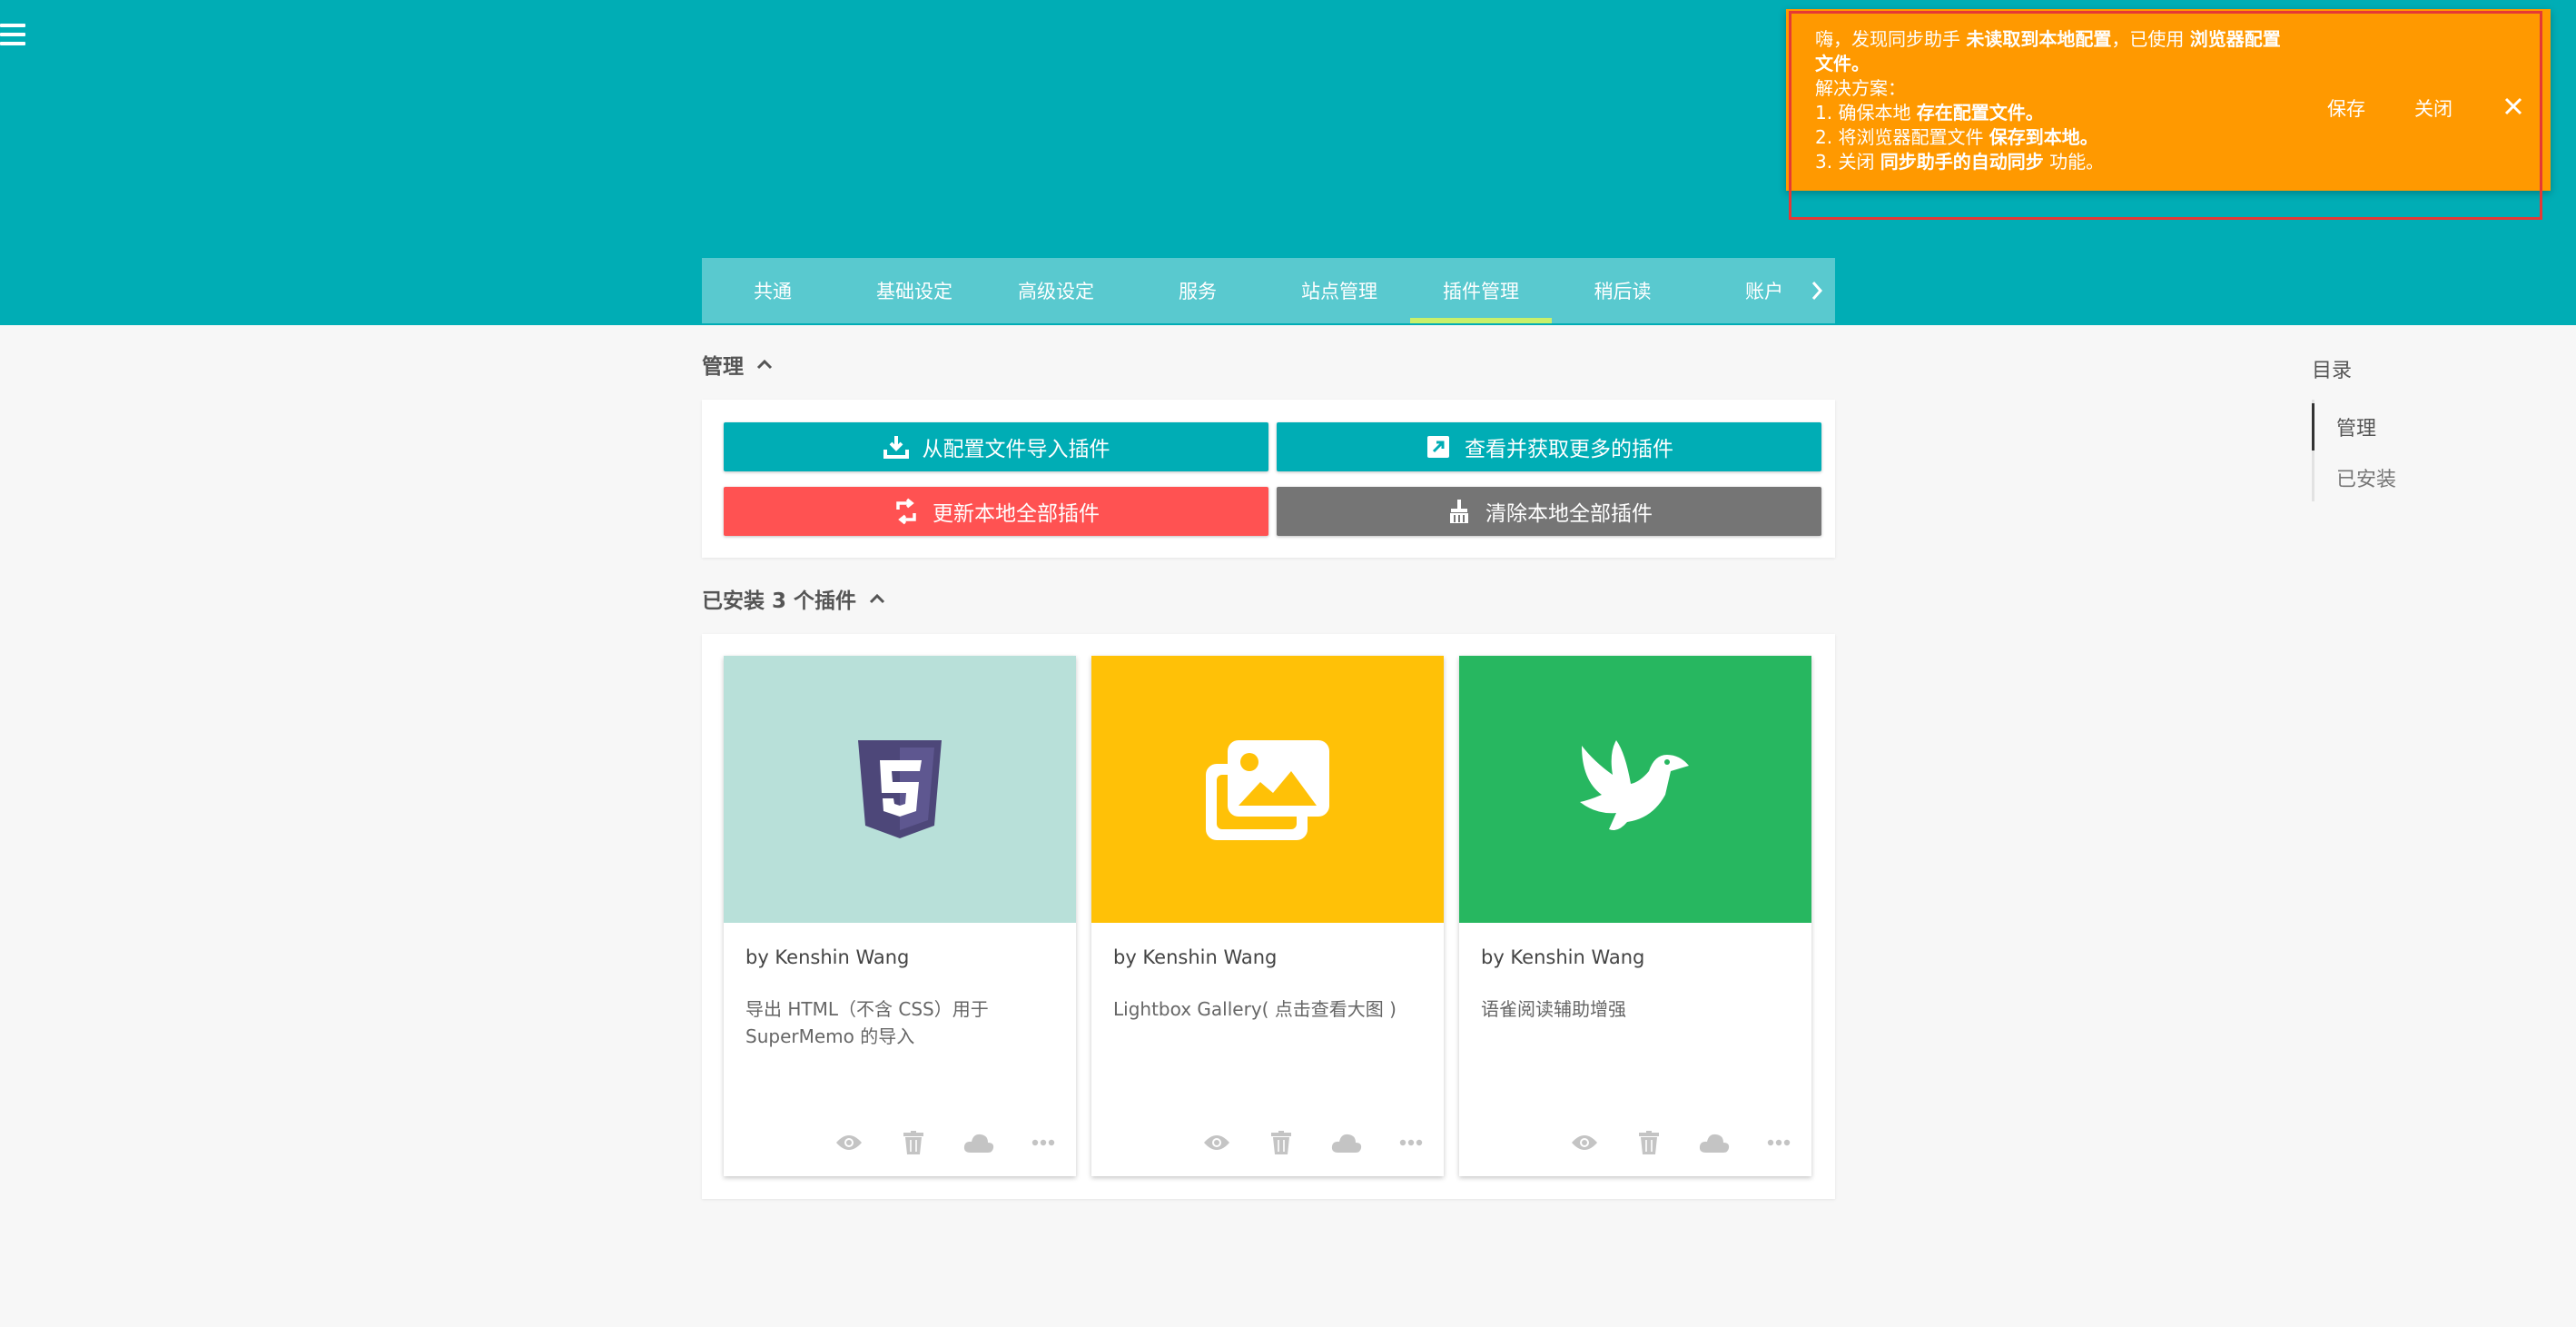  I want to click on hamburger-menu-icon, so click(12, 34).